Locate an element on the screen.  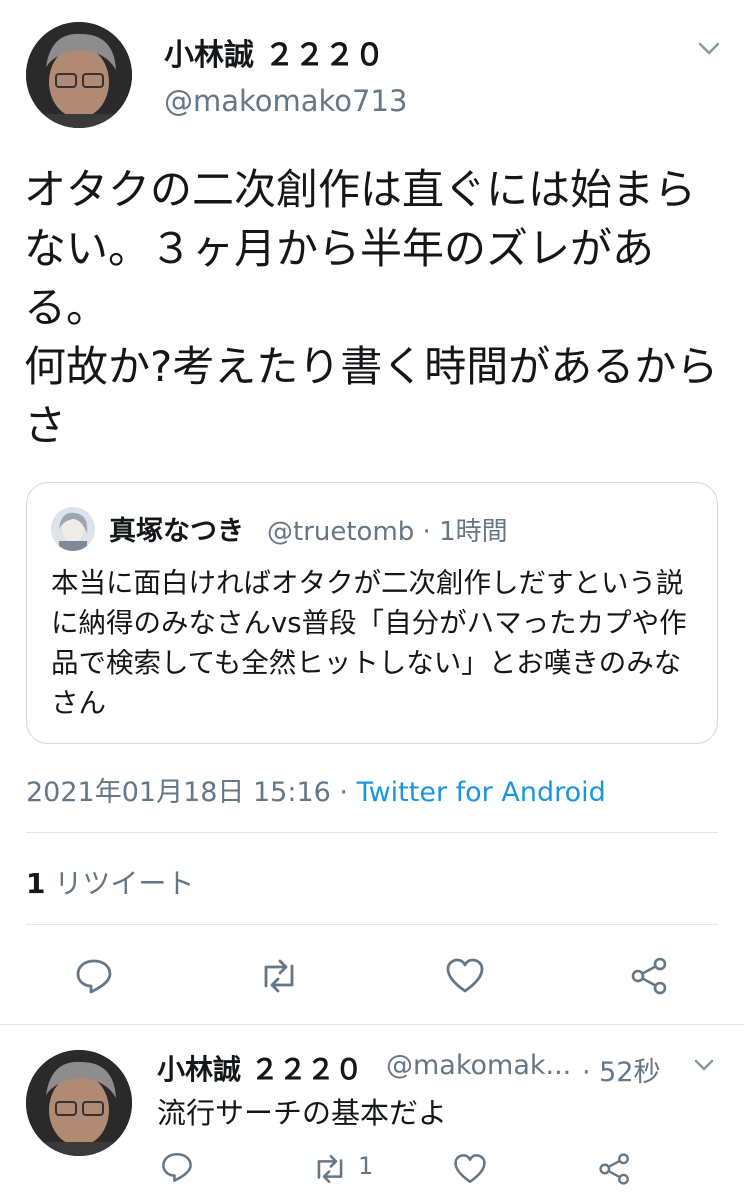
reply-author-avatar is located at coordinates (79, 1103).